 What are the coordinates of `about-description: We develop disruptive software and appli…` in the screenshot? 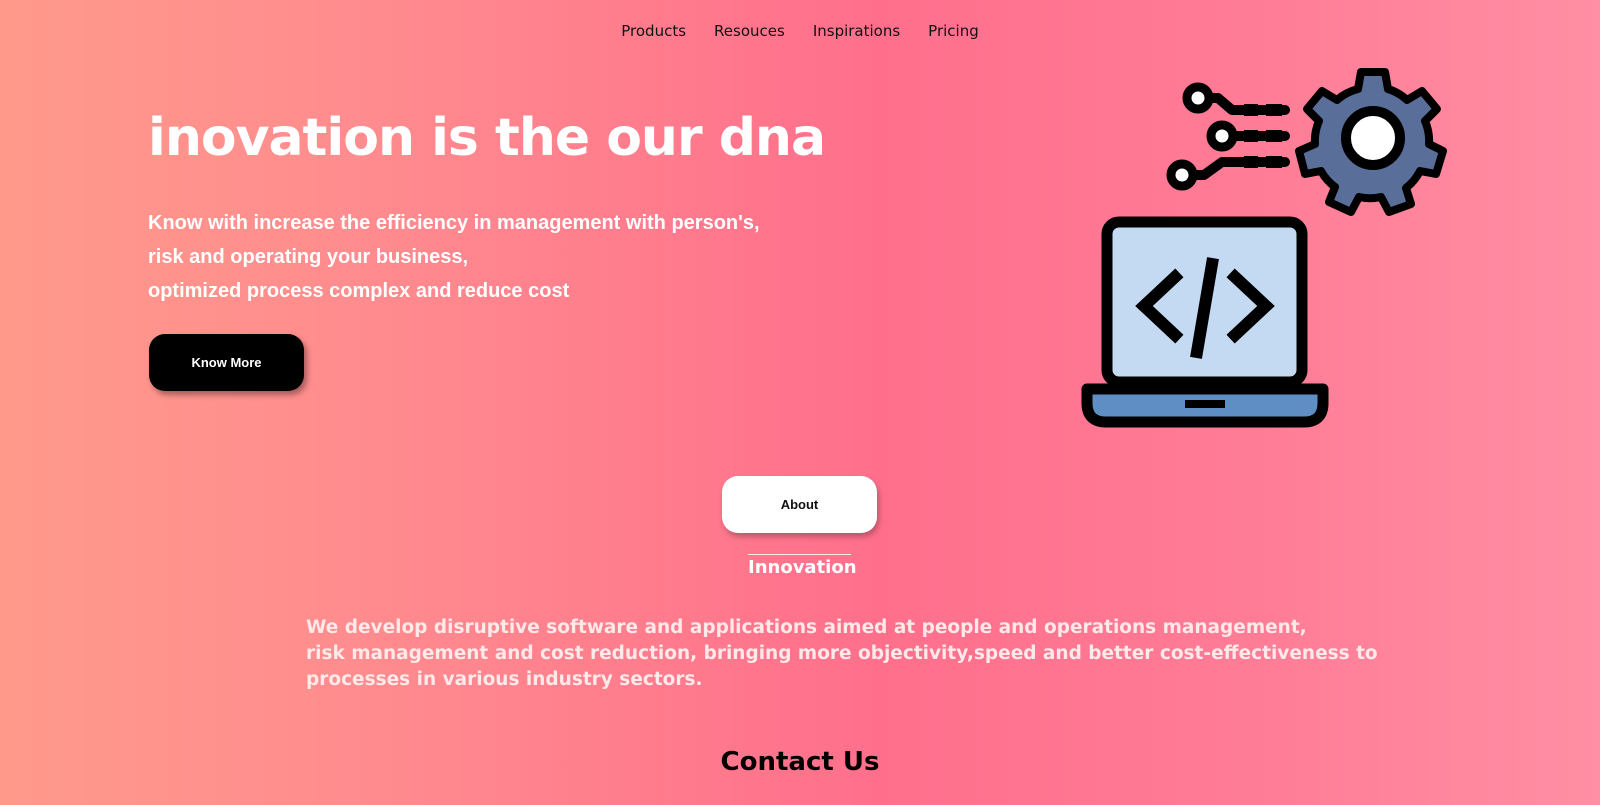 It's located at (842, 654).